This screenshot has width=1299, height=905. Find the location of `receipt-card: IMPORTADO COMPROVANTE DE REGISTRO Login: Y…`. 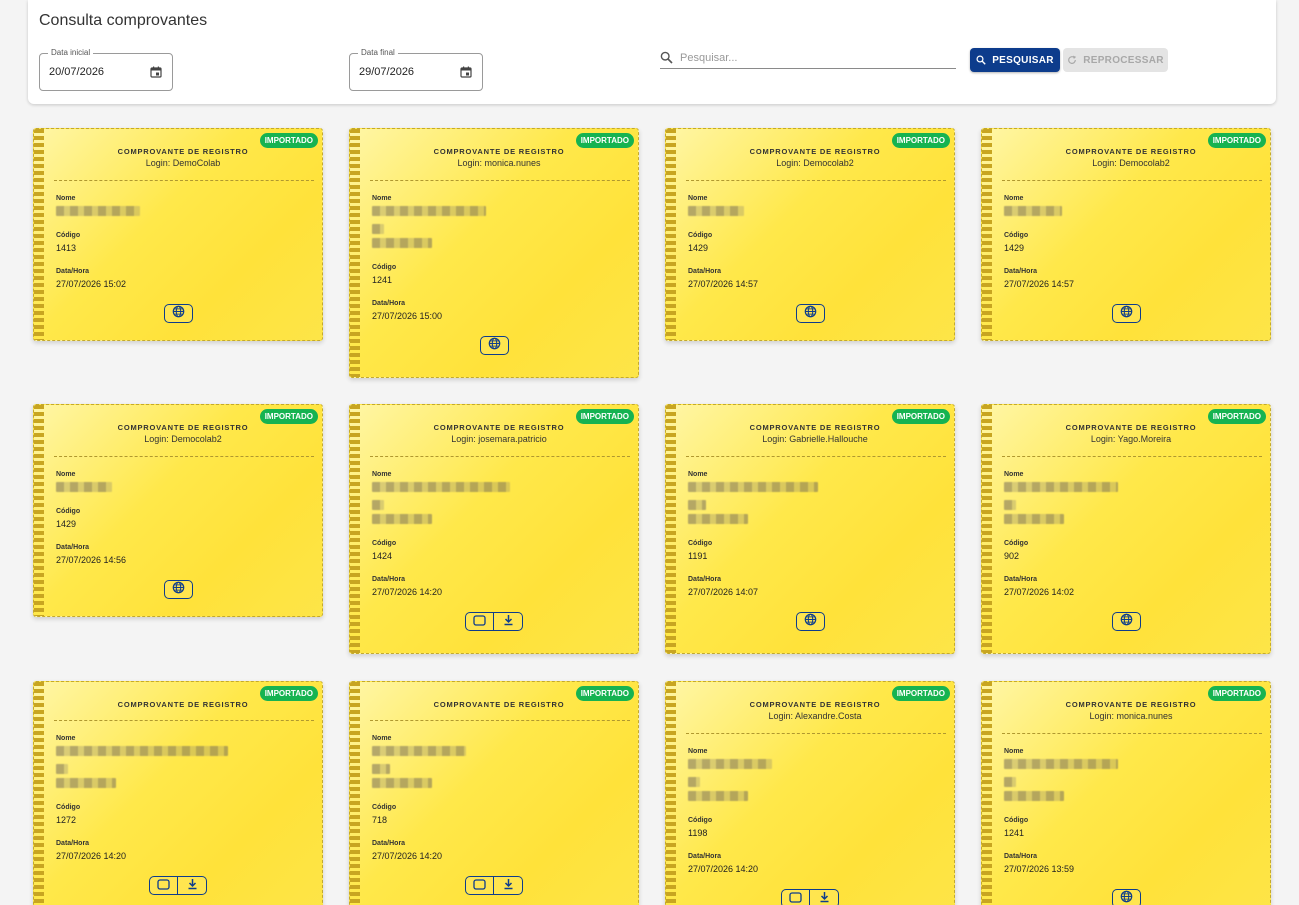

receipt-card: IMPORTADO COMPROVANTE DE REGISTRO Login: Y… is located at coordinates (1126, 529).